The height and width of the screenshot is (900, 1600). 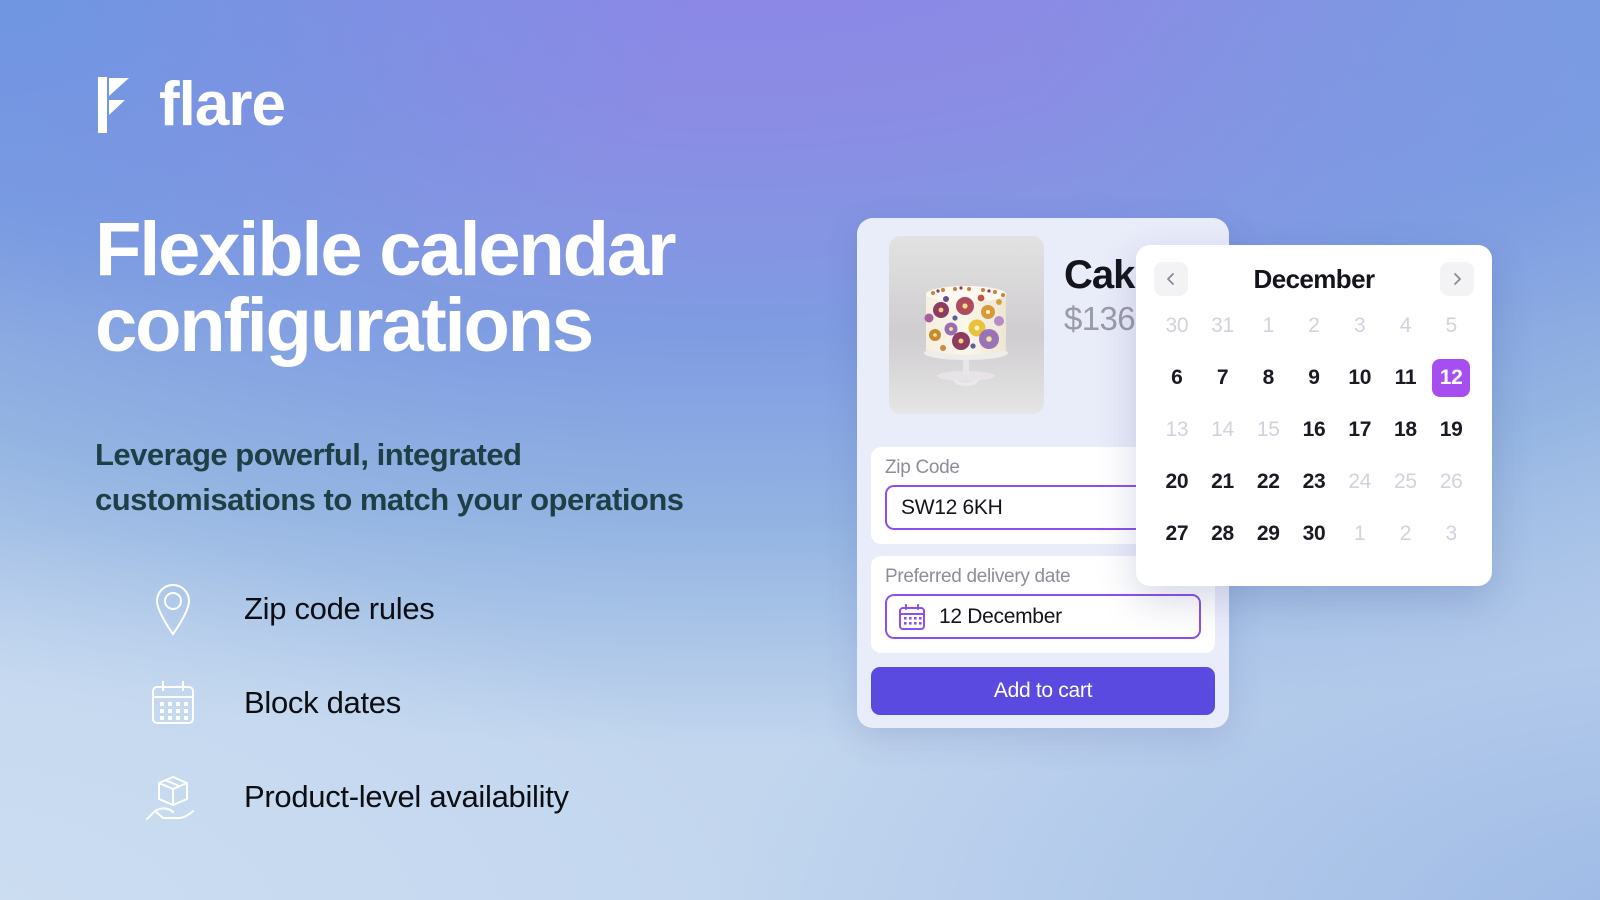 I want to click on feature-item-block-dates: Block dates, so click(x=490, y=703).